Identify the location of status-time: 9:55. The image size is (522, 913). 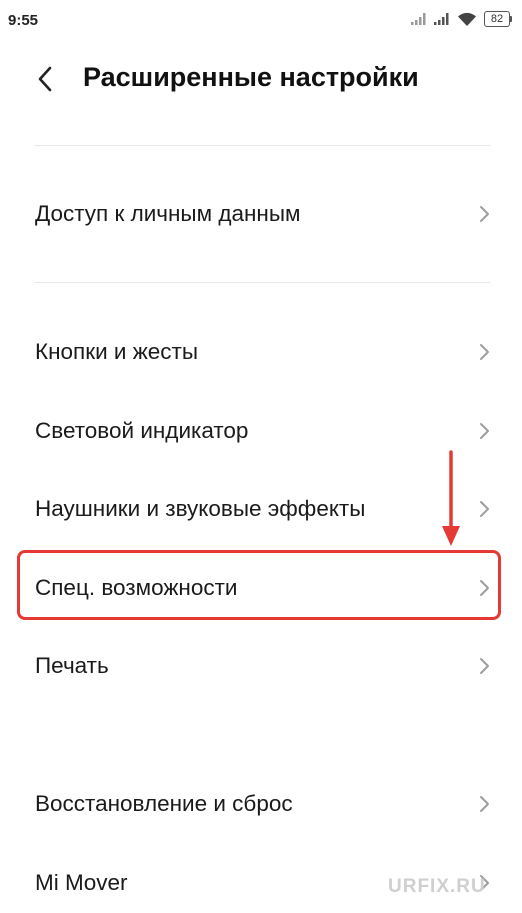
(23, 20).